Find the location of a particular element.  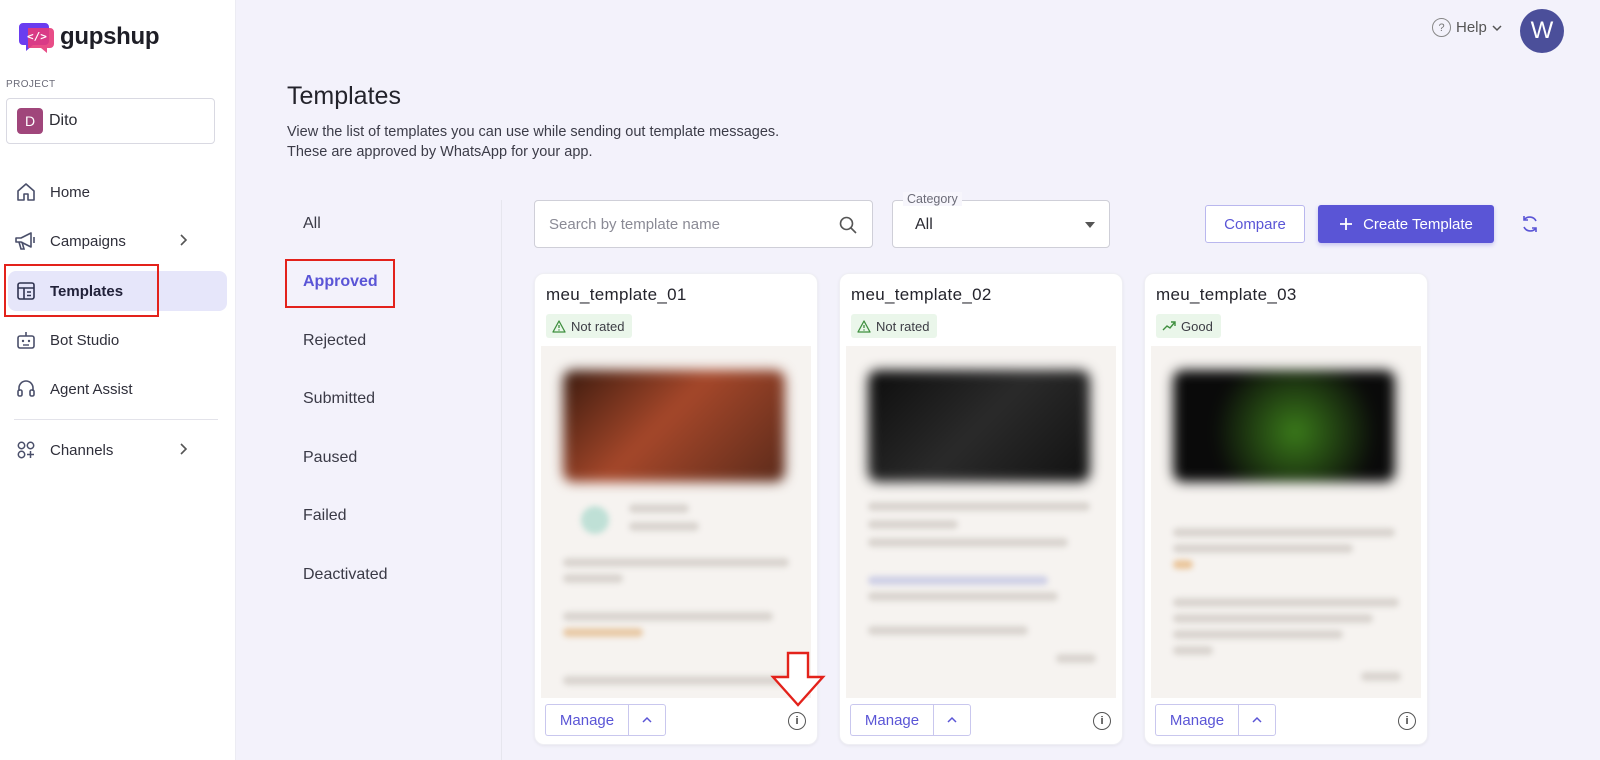

nav-item-channels: Channels is located at coordinates (117, 450).